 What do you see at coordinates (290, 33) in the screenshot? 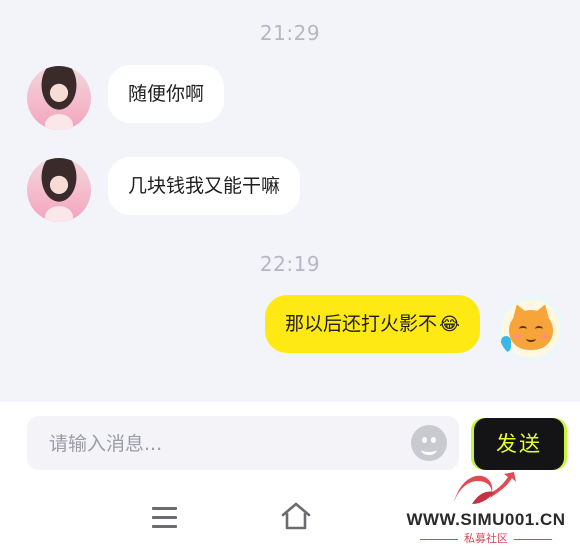
I see `timestamp: 21:29` at bounding box center [290, 33].